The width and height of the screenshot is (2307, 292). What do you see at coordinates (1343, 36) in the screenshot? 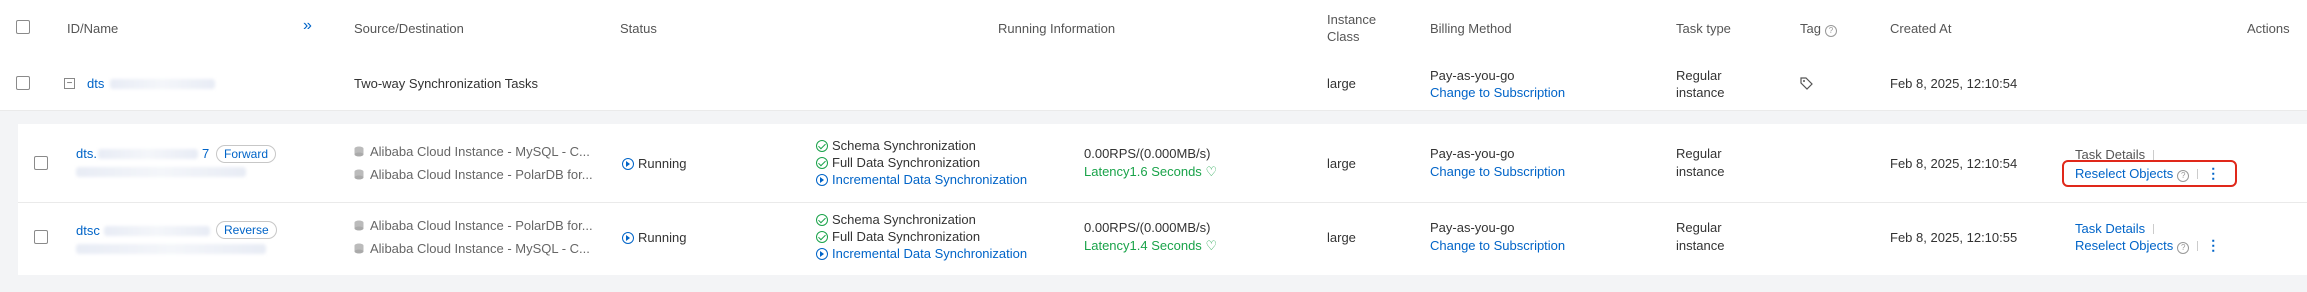
I see `col-instance-class-2: Class` at bounding box center [1343, 36].